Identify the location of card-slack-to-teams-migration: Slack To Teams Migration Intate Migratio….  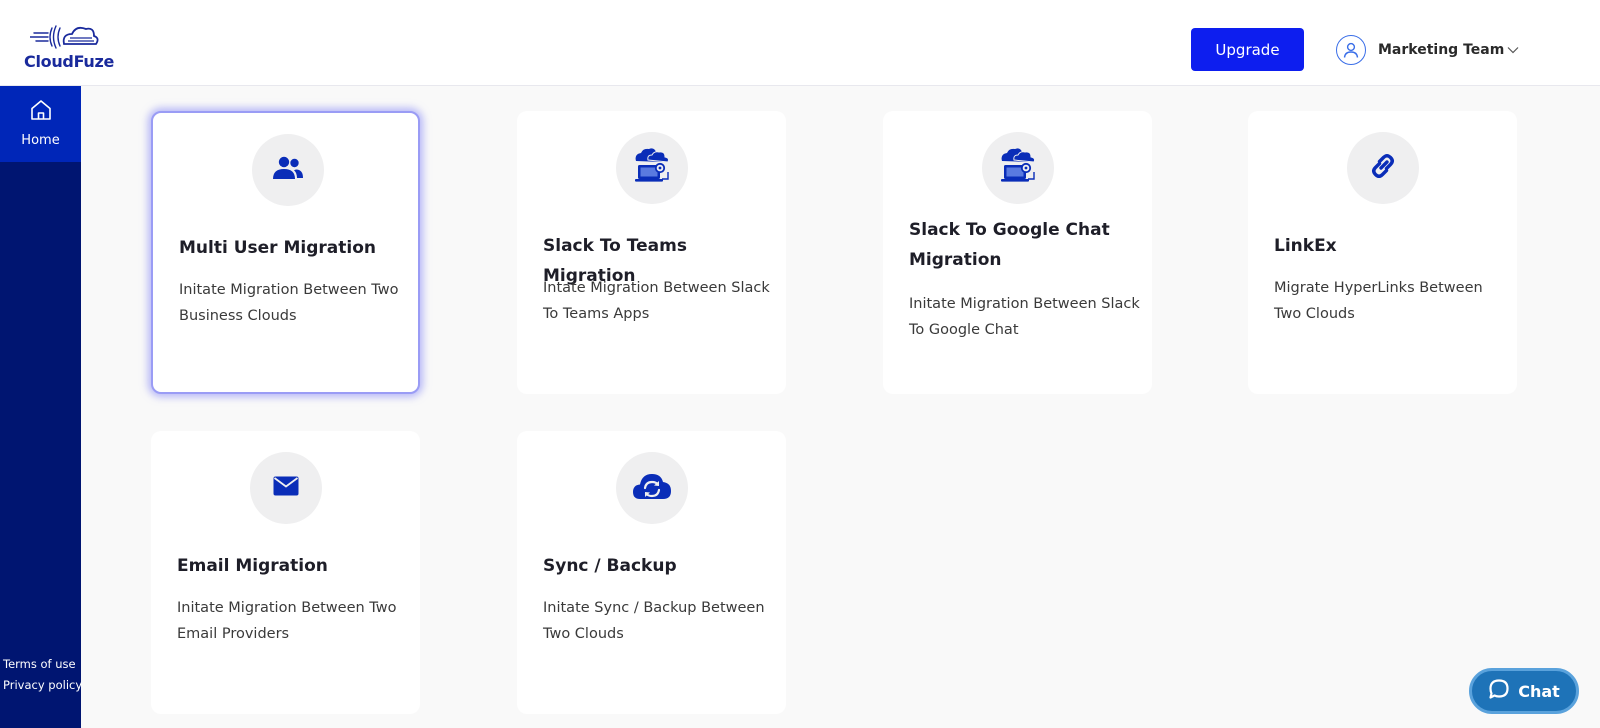
(651, 252).